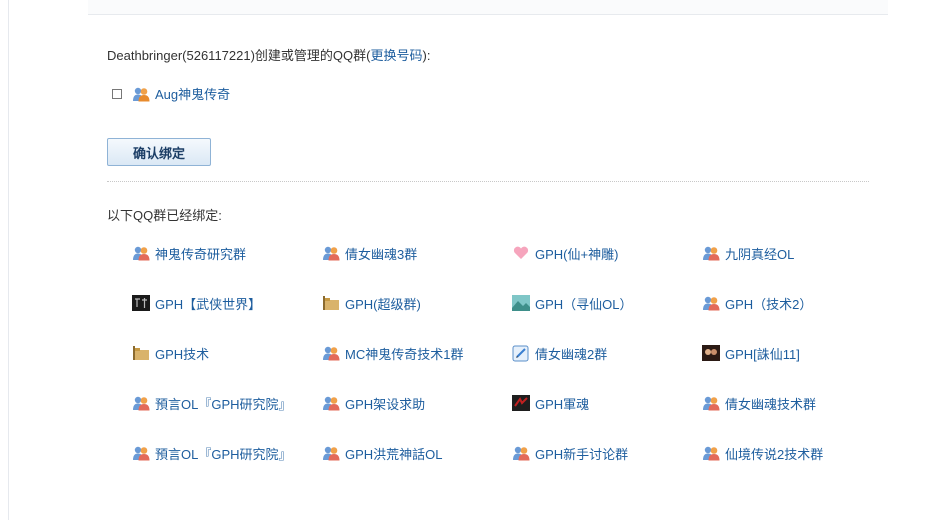 The image size is (941, 520). I want to click on bound-group-item: 仙境传说2技术群, so click(797, 453).